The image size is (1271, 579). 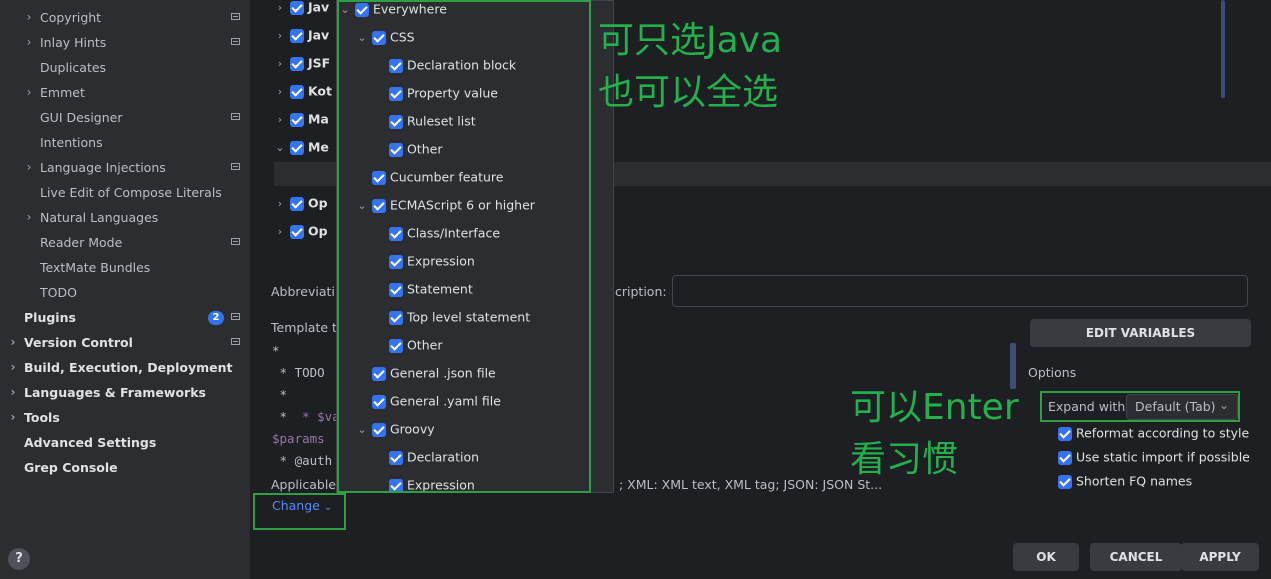 What do you see at coordinates (19, 559) in the screenshot?
I see `help-button: ?` at bounding box center [19, 559].